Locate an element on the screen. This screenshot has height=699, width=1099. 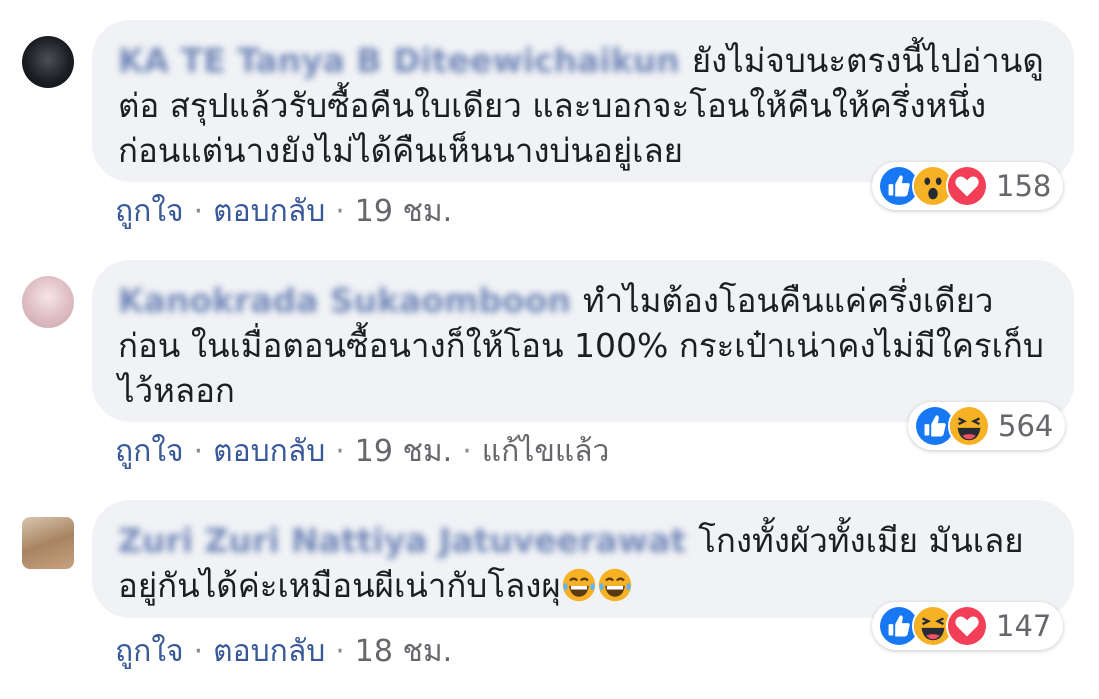
reaction-count: 147 is located at coordinates (1024, 626).